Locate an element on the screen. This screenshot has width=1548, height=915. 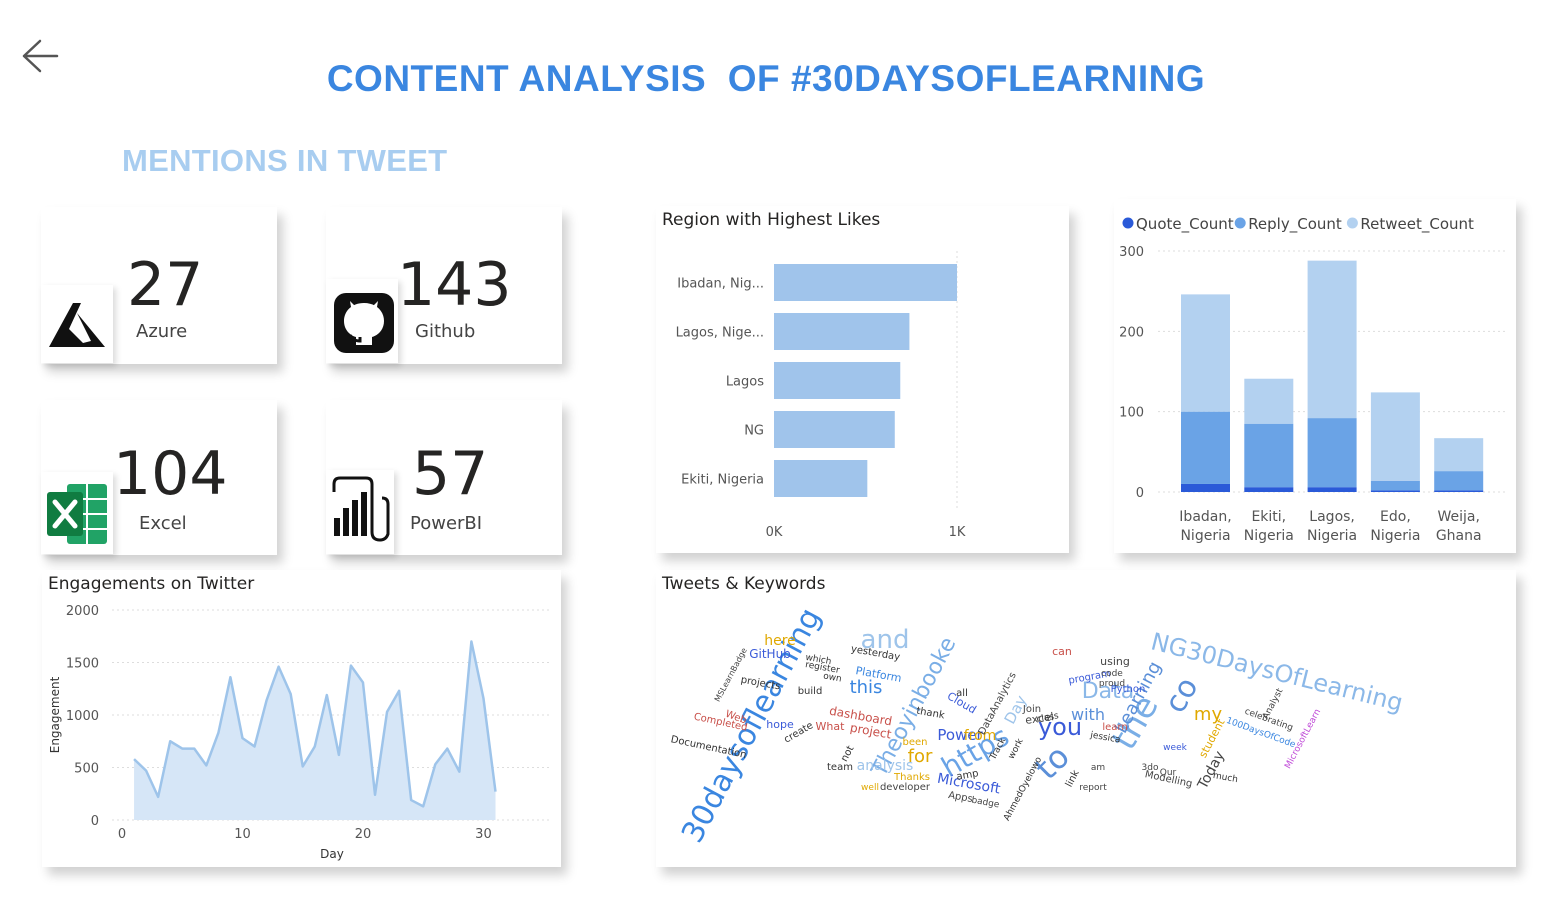
kpi-card-powerbi: 57 PowerBI is located at coordinates (444, 477).